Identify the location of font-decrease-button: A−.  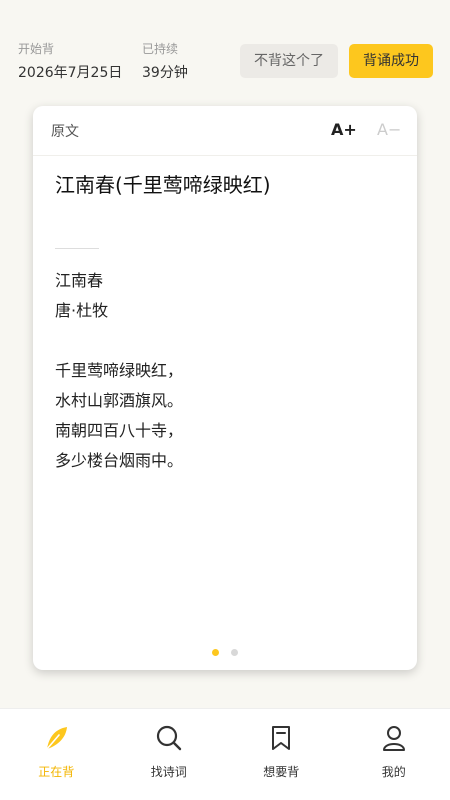
(389, 129).